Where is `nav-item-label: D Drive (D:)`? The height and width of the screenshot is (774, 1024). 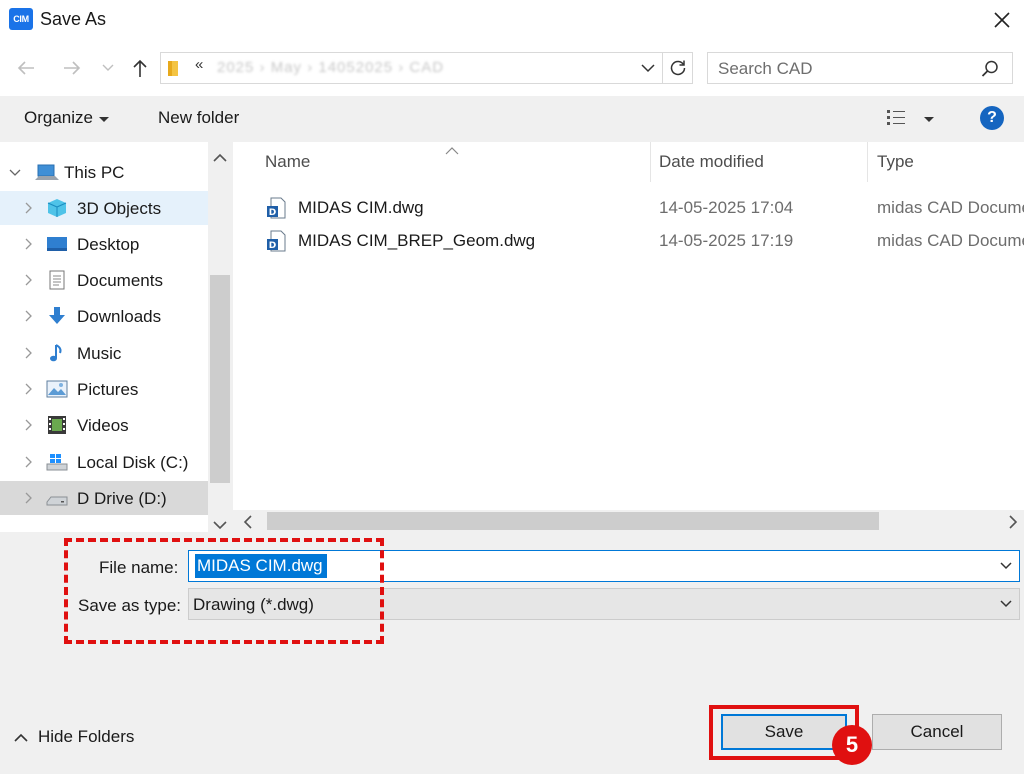 nav-item-label: D Drive (D:) is located at coordinates (122, 498).